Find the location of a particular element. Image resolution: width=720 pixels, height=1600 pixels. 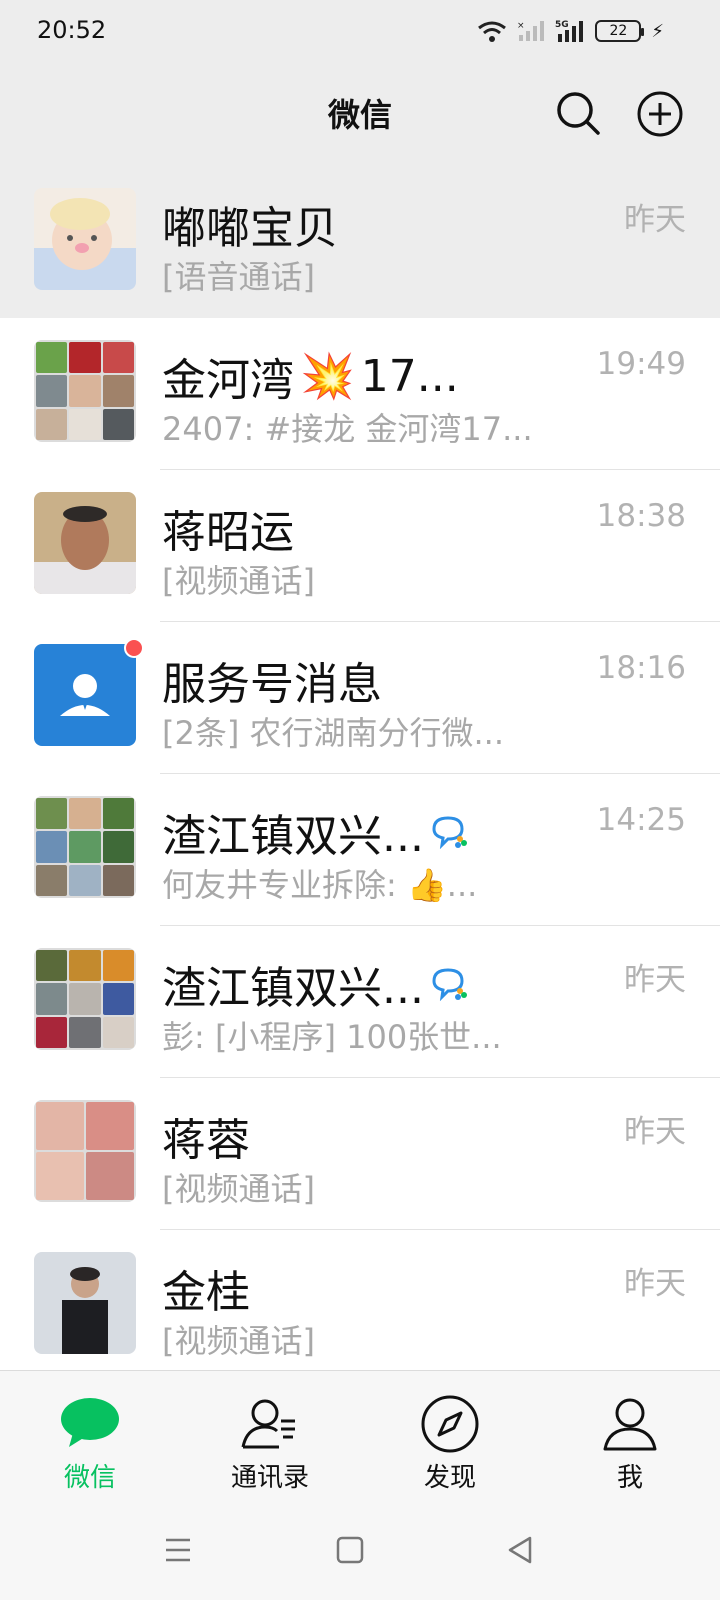

chat-item-zhajiang-group-2: 渣江镇双兴... 彭: [小程序] 100张世... 昨天 is located at coordinates (360, 1002).